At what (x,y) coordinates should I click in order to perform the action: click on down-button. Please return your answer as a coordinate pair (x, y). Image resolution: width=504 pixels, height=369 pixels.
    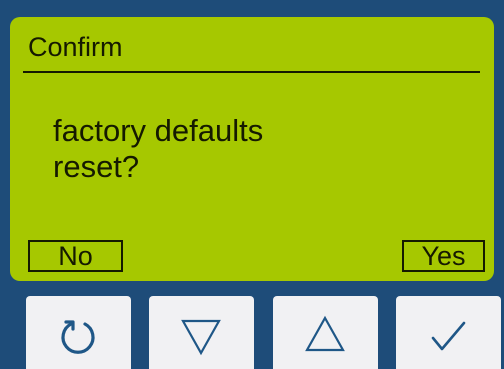
    Looking at the image, I should click on (201, 332).